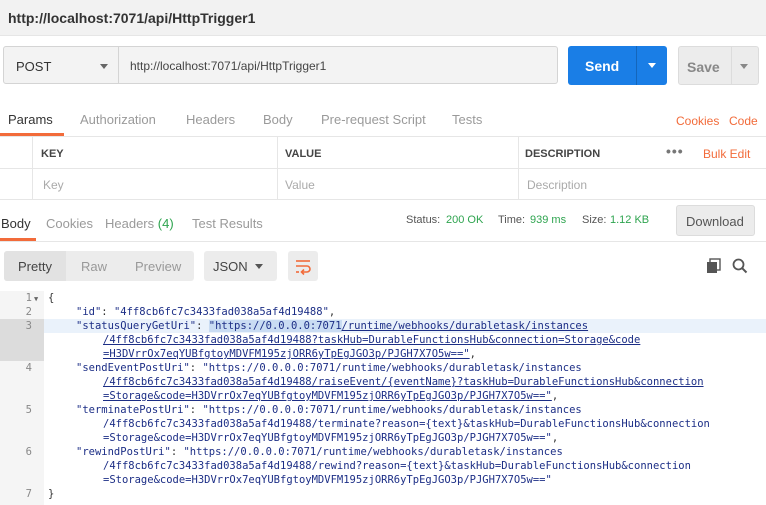 This screenshot has height=505, width=766. I want to click on wrap-lines-button, so click(303, 266).